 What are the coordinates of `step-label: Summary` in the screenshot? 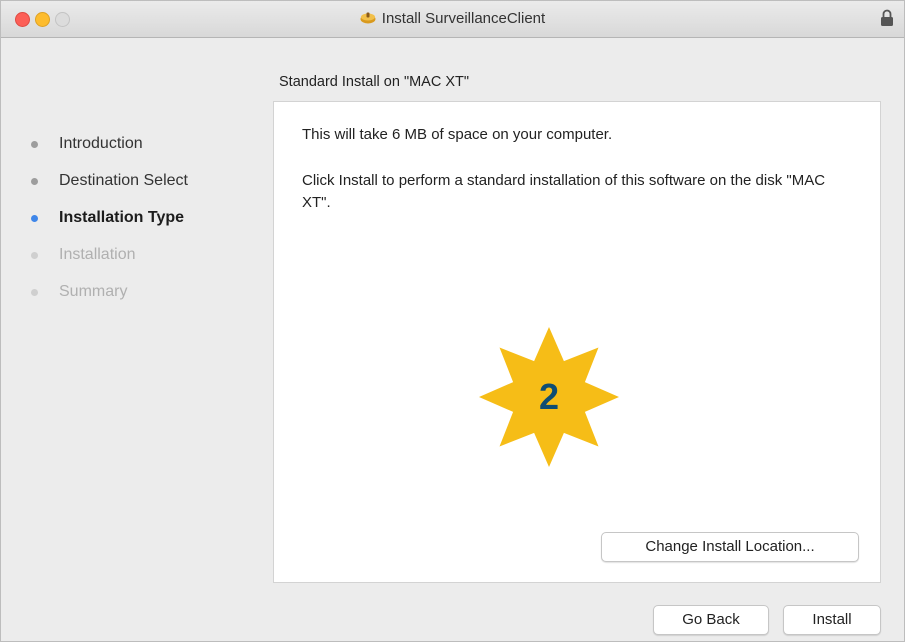 It's located at (93, 291).